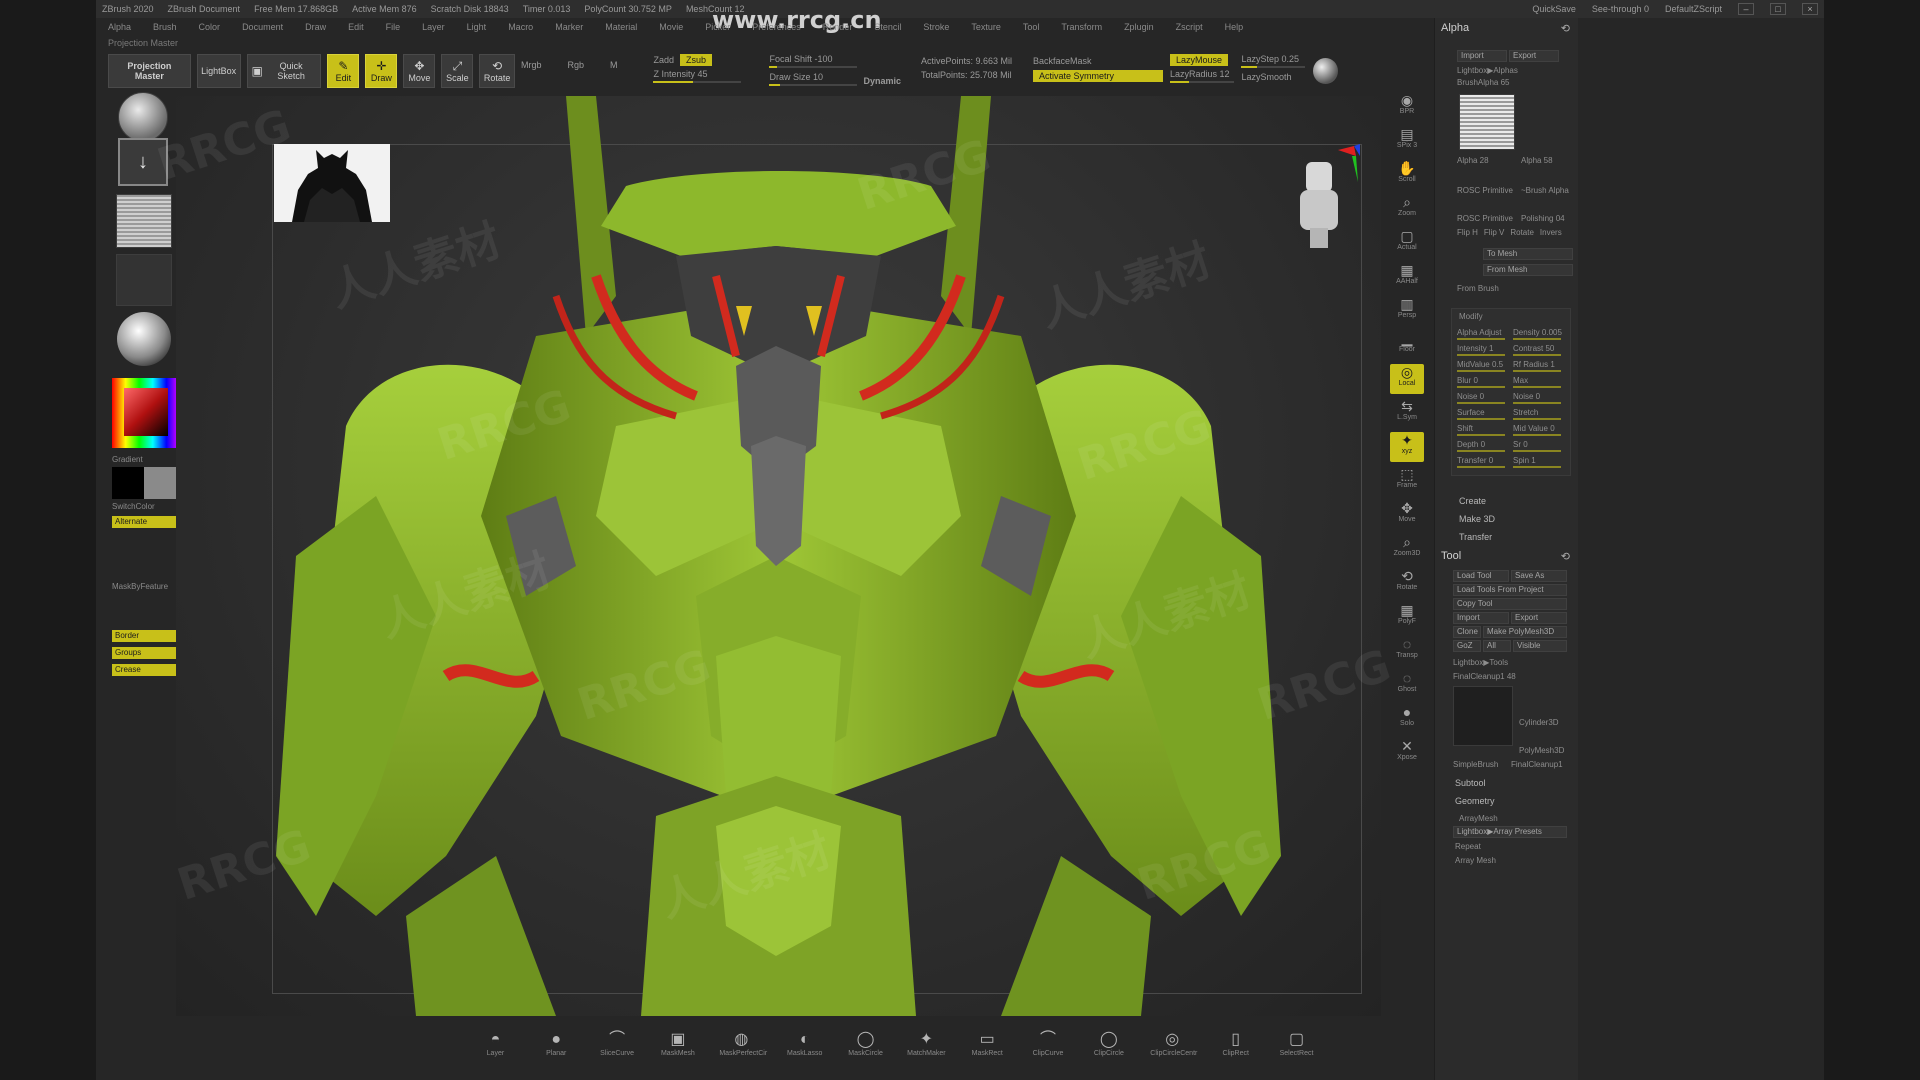  Describe the element at coordinates (1510, 590) in the screenshot. I see `load-from-project-button: Load Tools From Project` at that location.